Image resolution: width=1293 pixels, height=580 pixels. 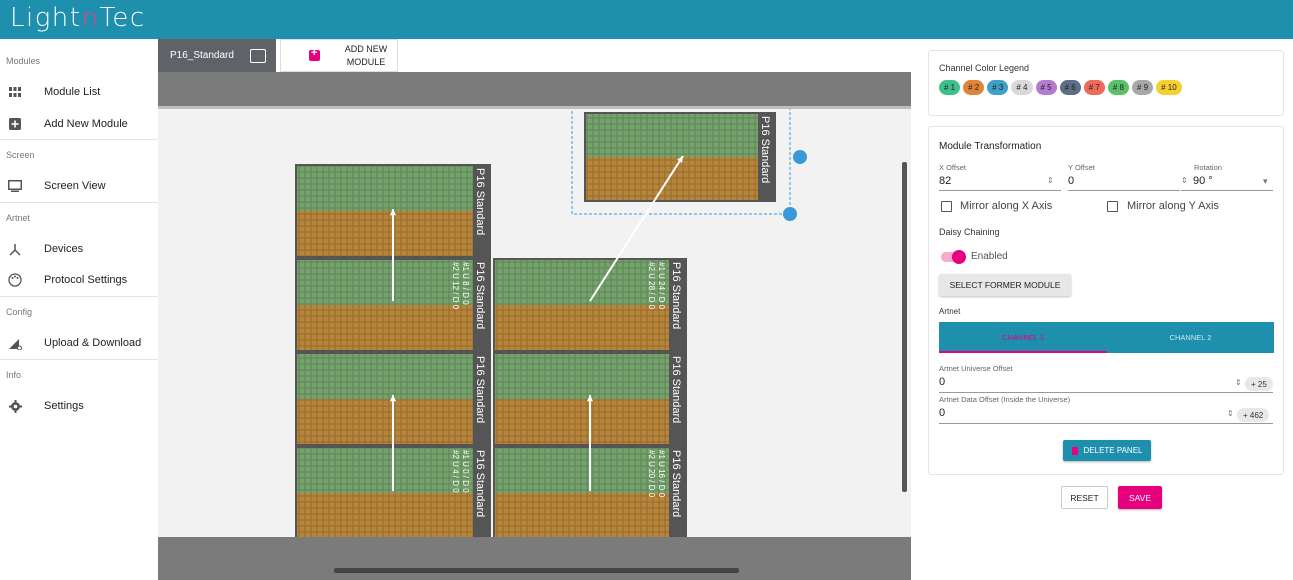 I want to click on legend-chip: # 8, so click(x=1118, y=87).